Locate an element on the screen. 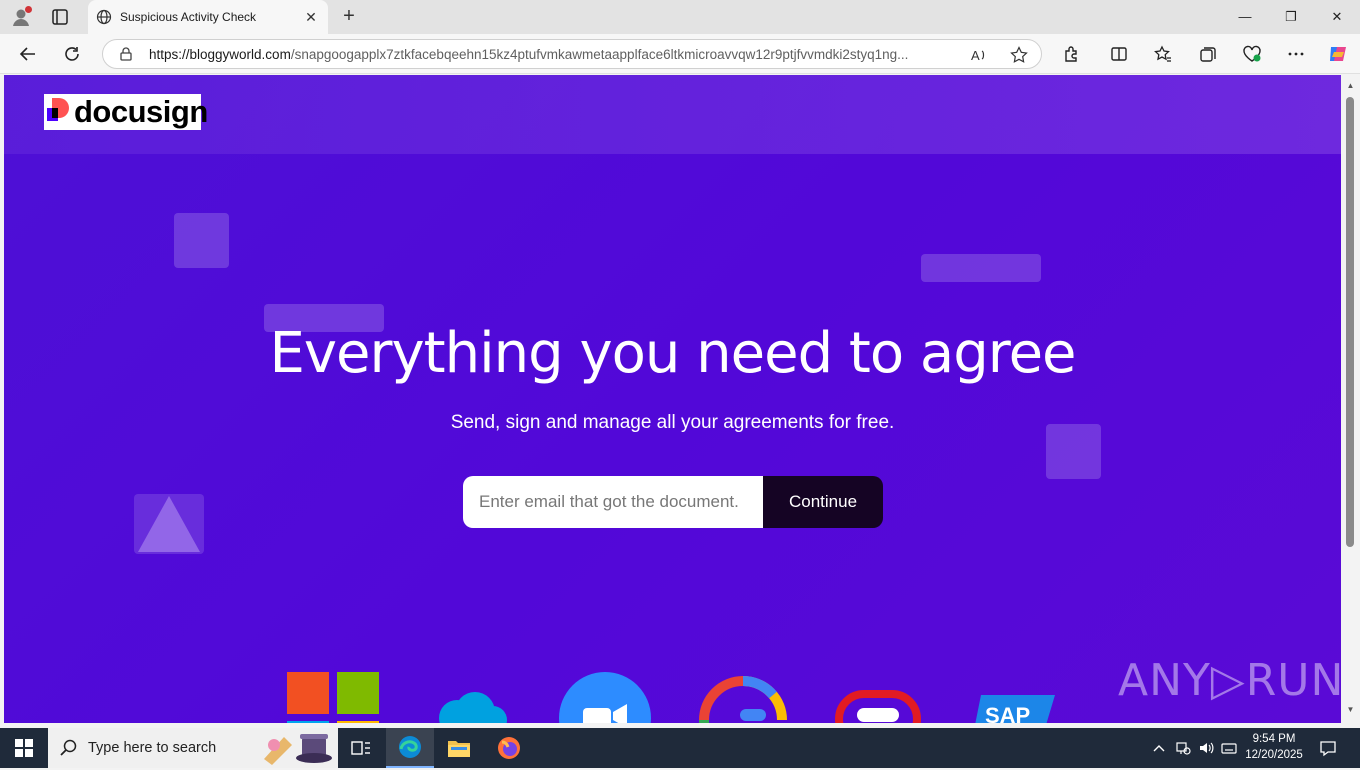 This screenshot has width=1360, height=770. new-tab-button: + is located at coordinates (349, 17).